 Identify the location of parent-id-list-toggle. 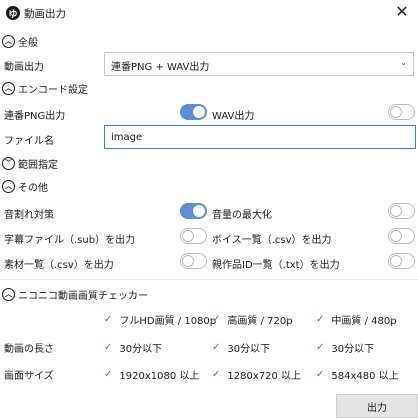
(401, 261).